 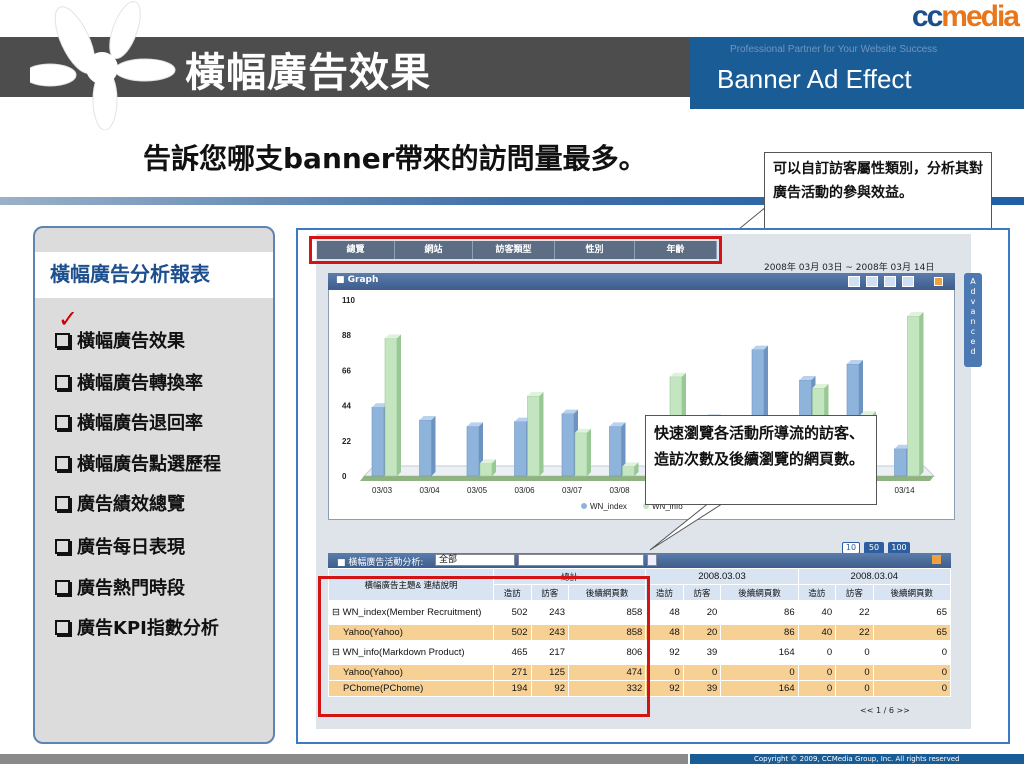 What do you see at coordinates (120, 546) in the screenshot?
I see `sidebar-item-daily-performance: 廣告每日表現` at bounding box center [120, 546].